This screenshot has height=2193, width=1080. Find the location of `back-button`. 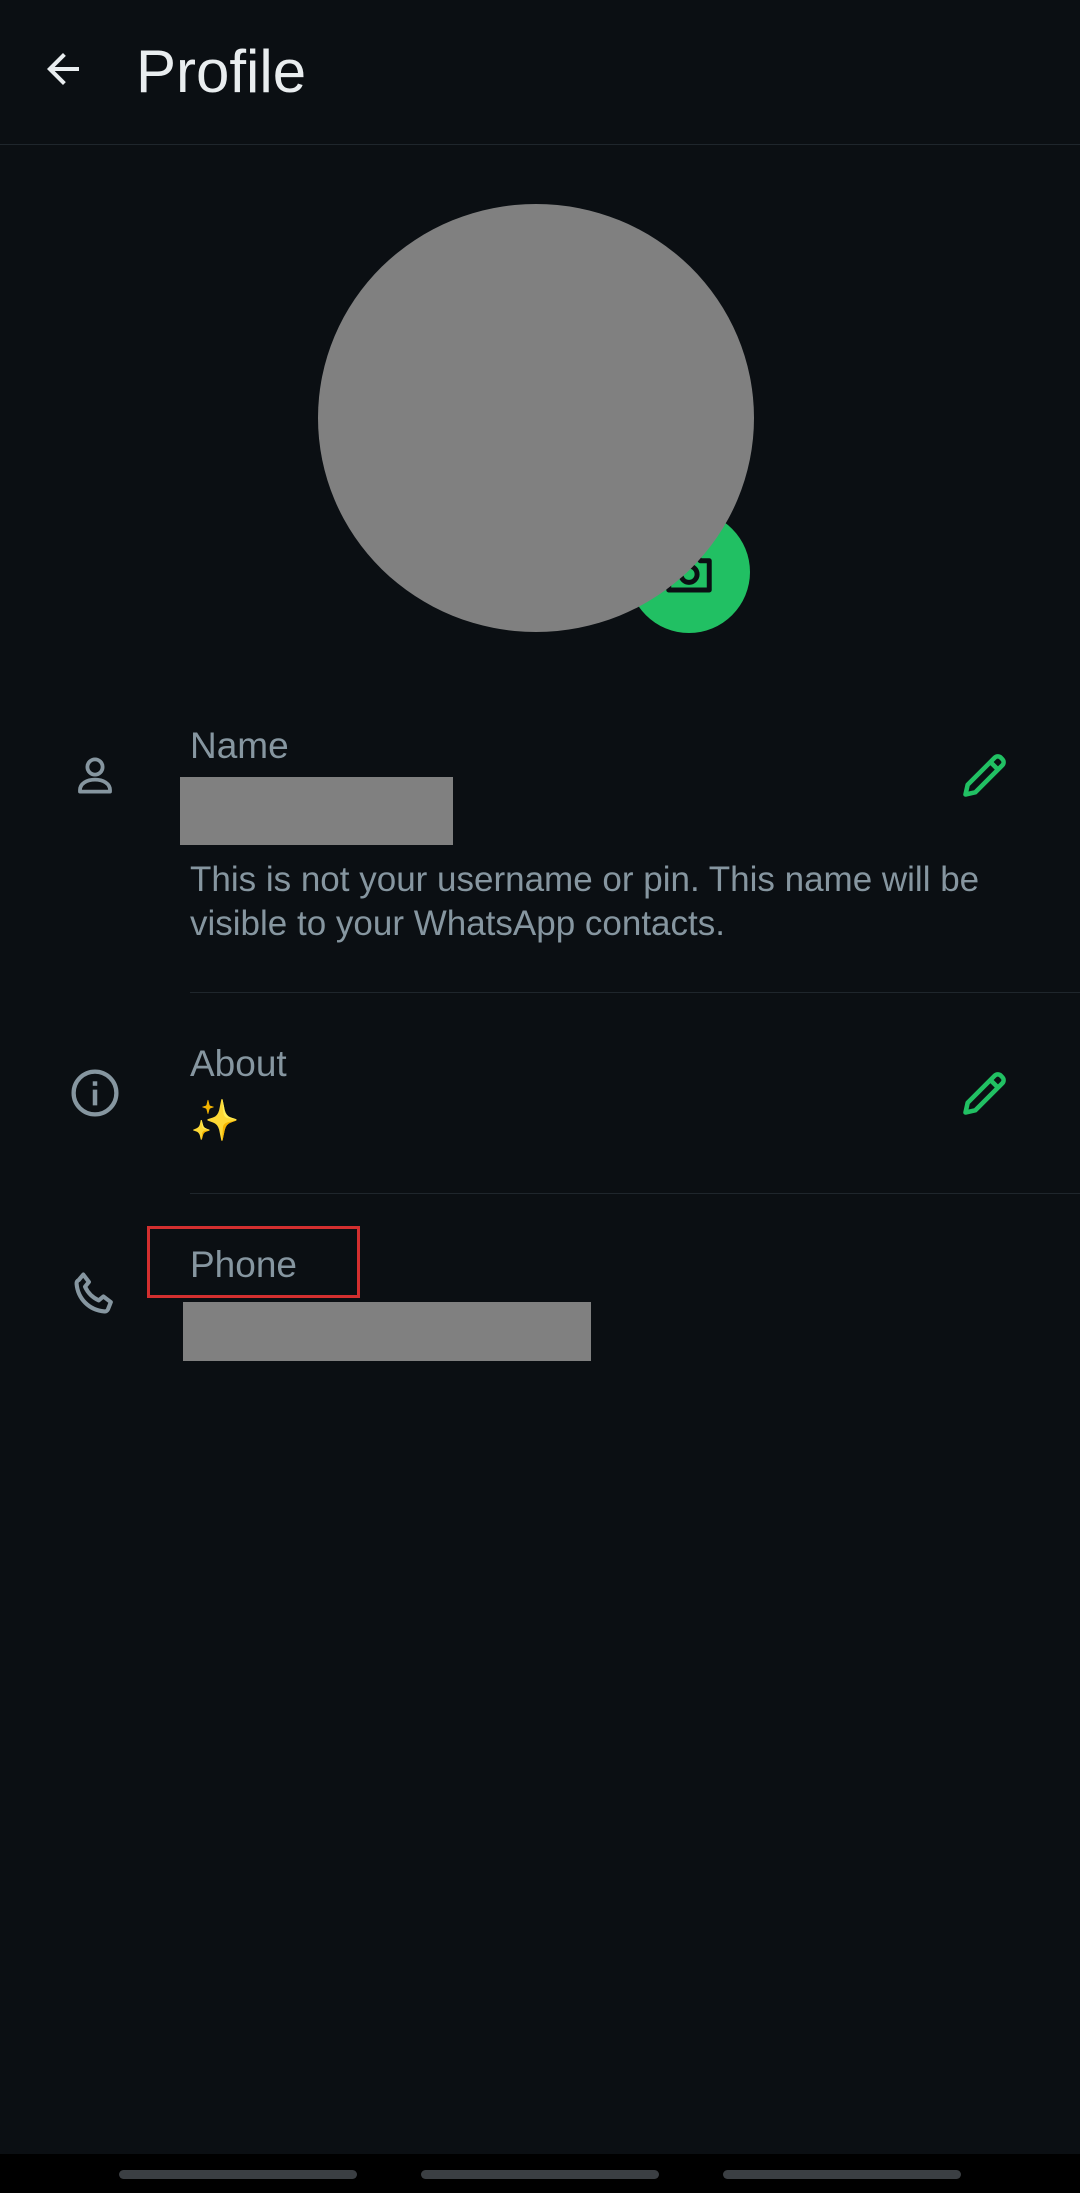

back-button is located at coordinates (63, 69).